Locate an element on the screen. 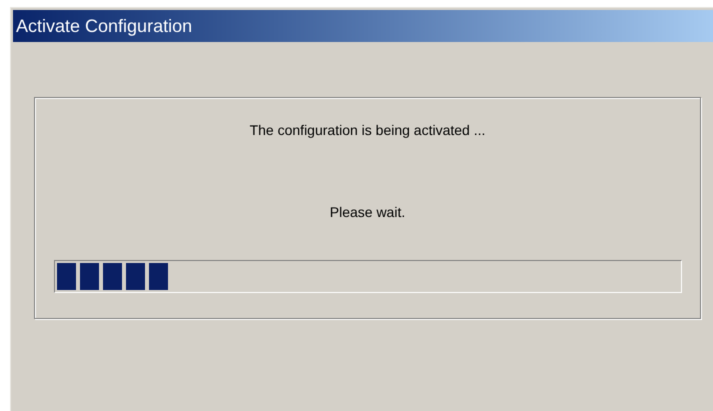  window-title: Activate Configuration is located at coordinates (104, 26).